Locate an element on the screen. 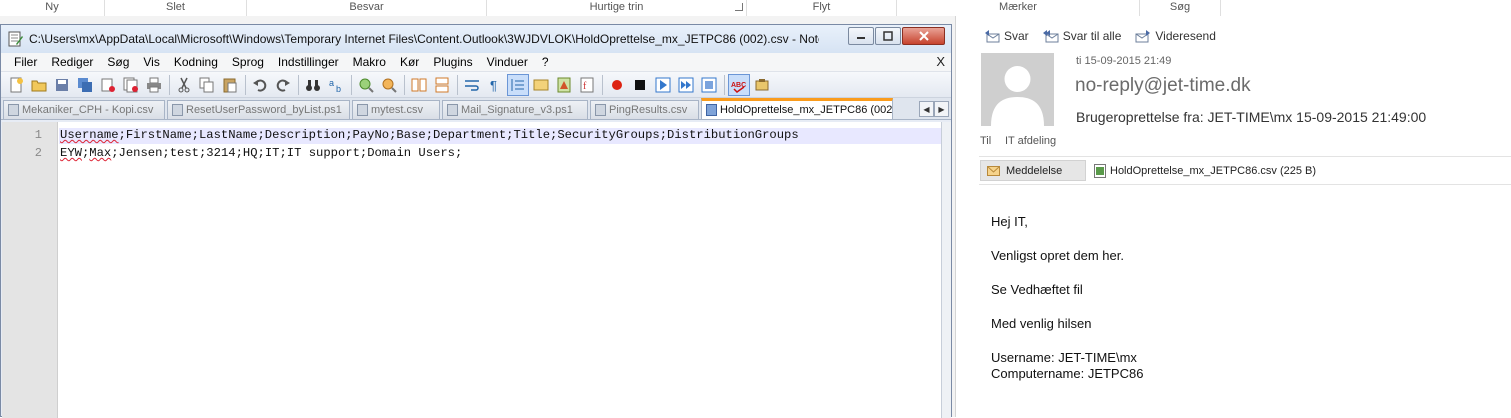  plugin-icon is located at coordinates (762, 84).